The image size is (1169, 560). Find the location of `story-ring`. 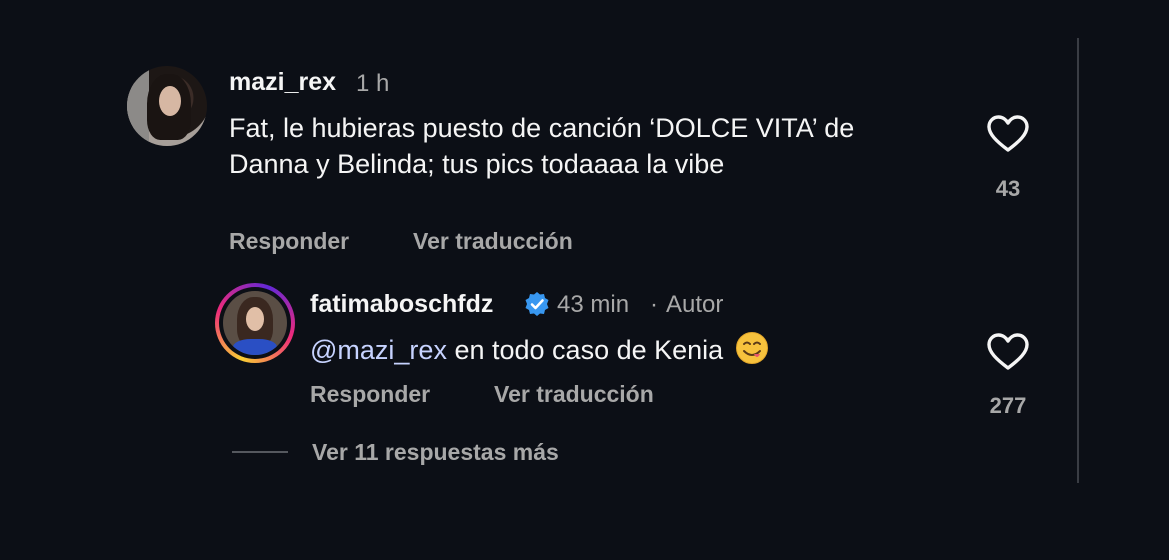

story-ring is located at coordinates (255, 323).